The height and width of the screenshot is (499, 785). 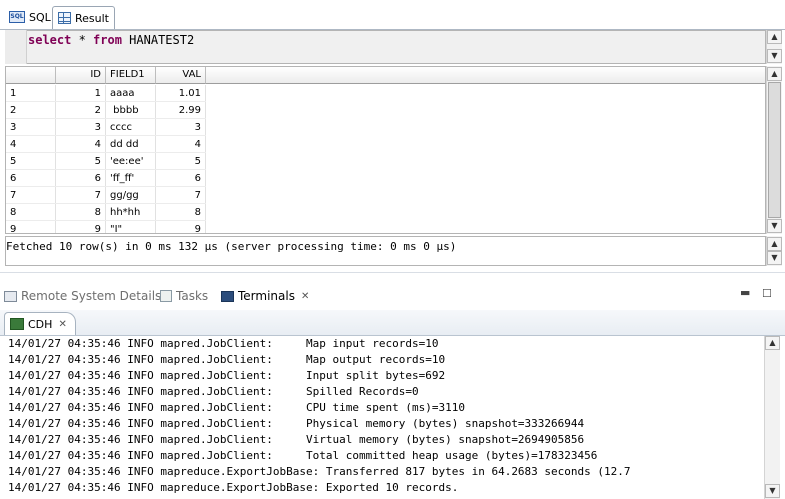 I want to click on cell-val: 3, so click(x=181, y=127).